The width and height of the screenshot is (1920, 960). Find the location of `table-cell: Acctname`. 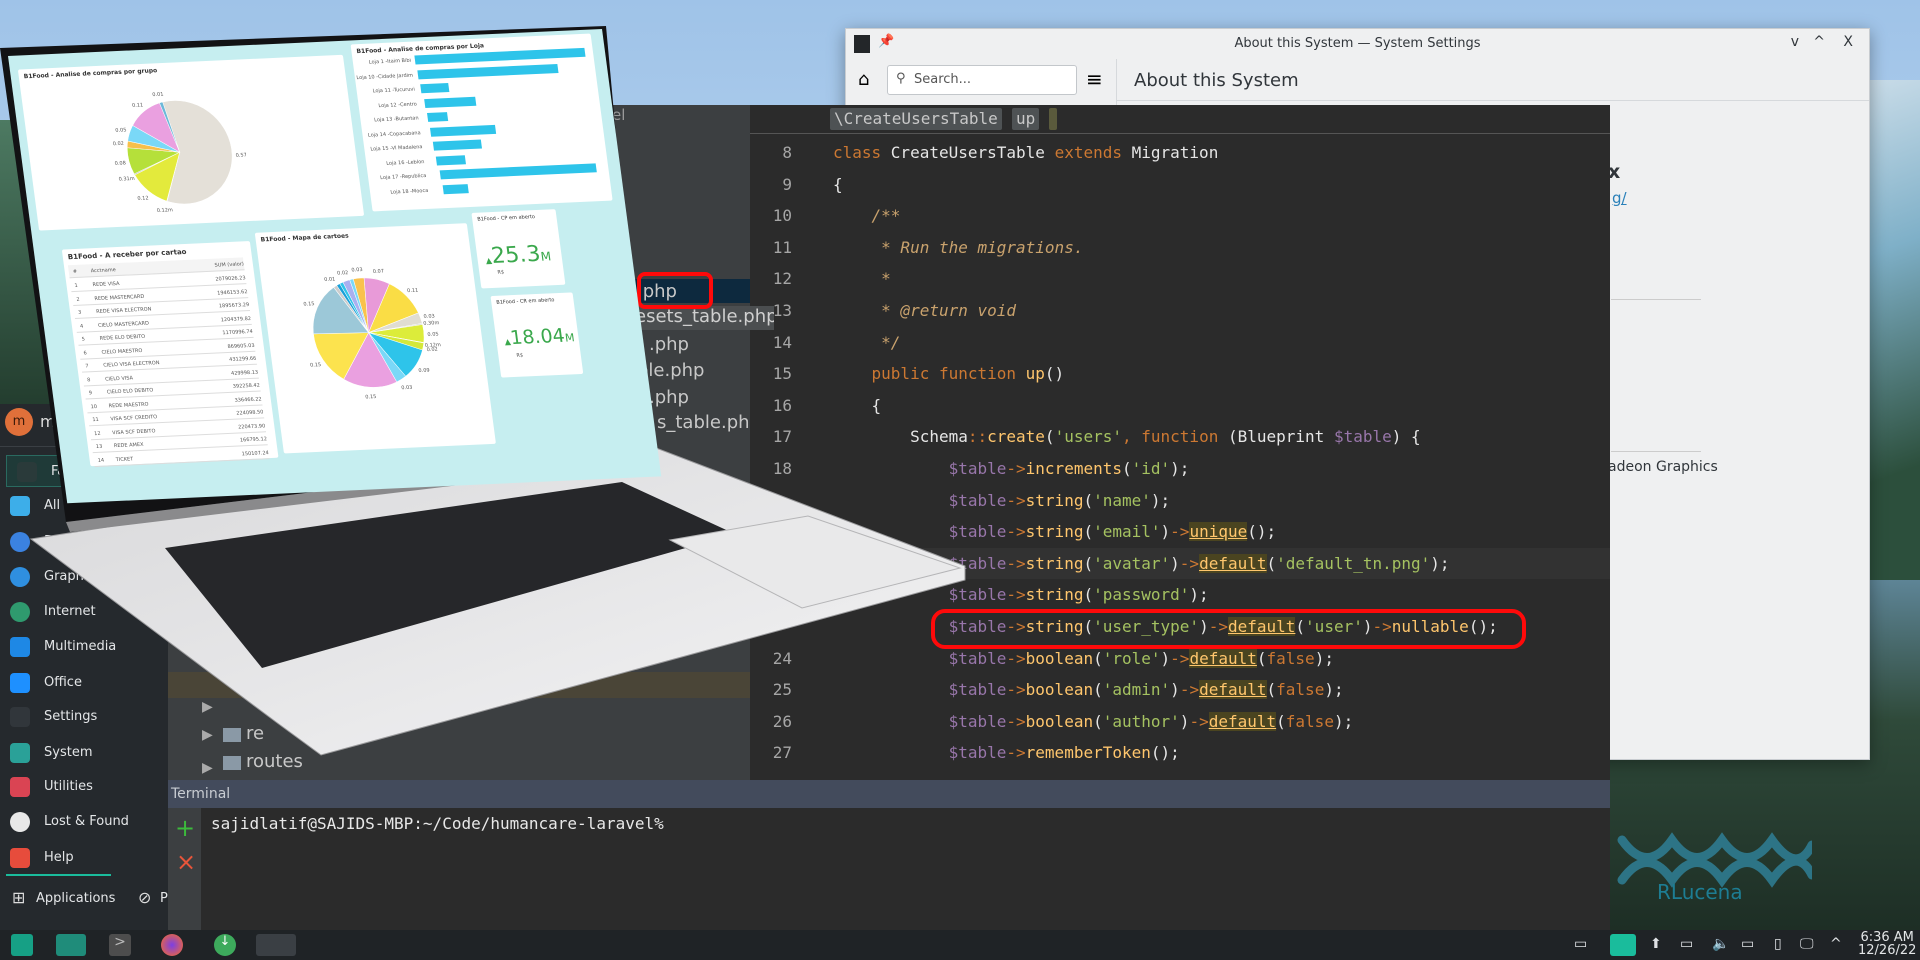

table-cell: Acctname is located at coordinates (103, 271).